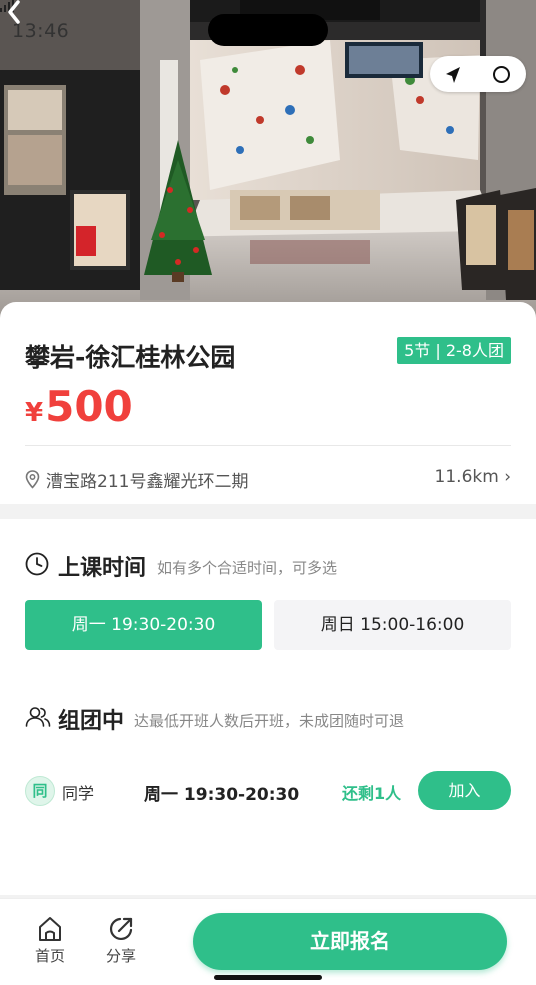  What do you see at coordinates (32, 479) in the screenshot?
I see `location-pin-icon` at bounding box center [32, 479].